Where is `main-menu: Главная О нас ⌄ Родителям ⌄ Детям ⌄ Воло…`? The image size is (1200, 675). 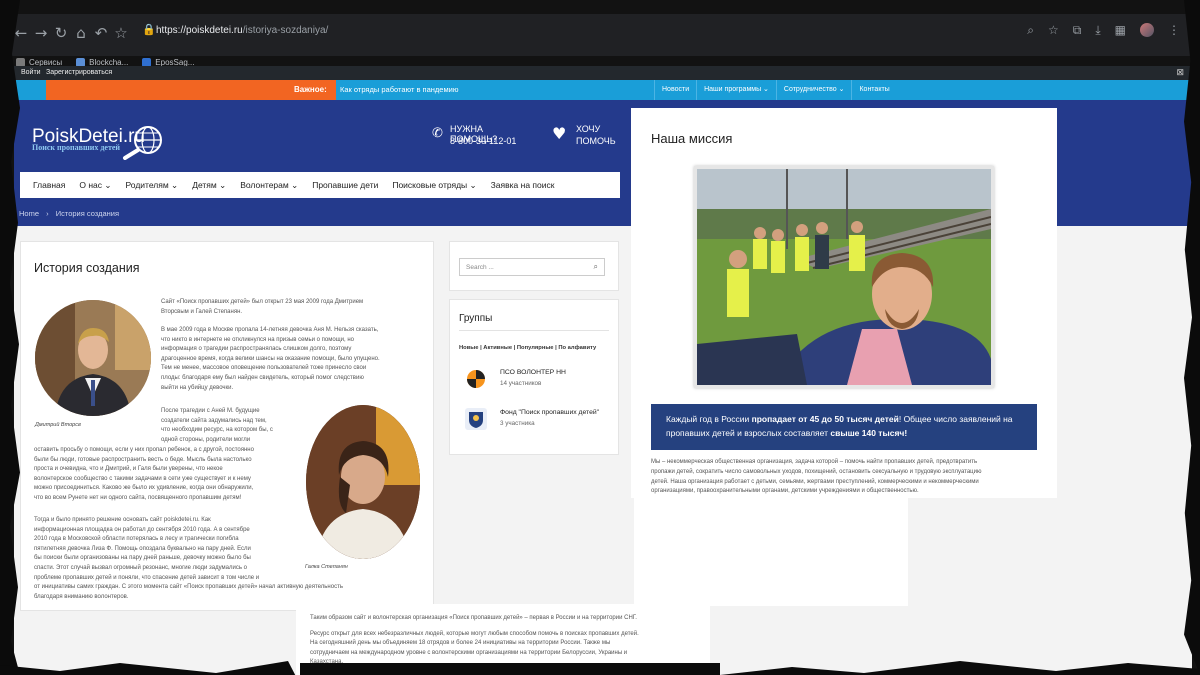
main-menu: Главная О нас ⌄ Родителям ⌄ Детям ⌄ Воло… is located at coordinates (320, 185).